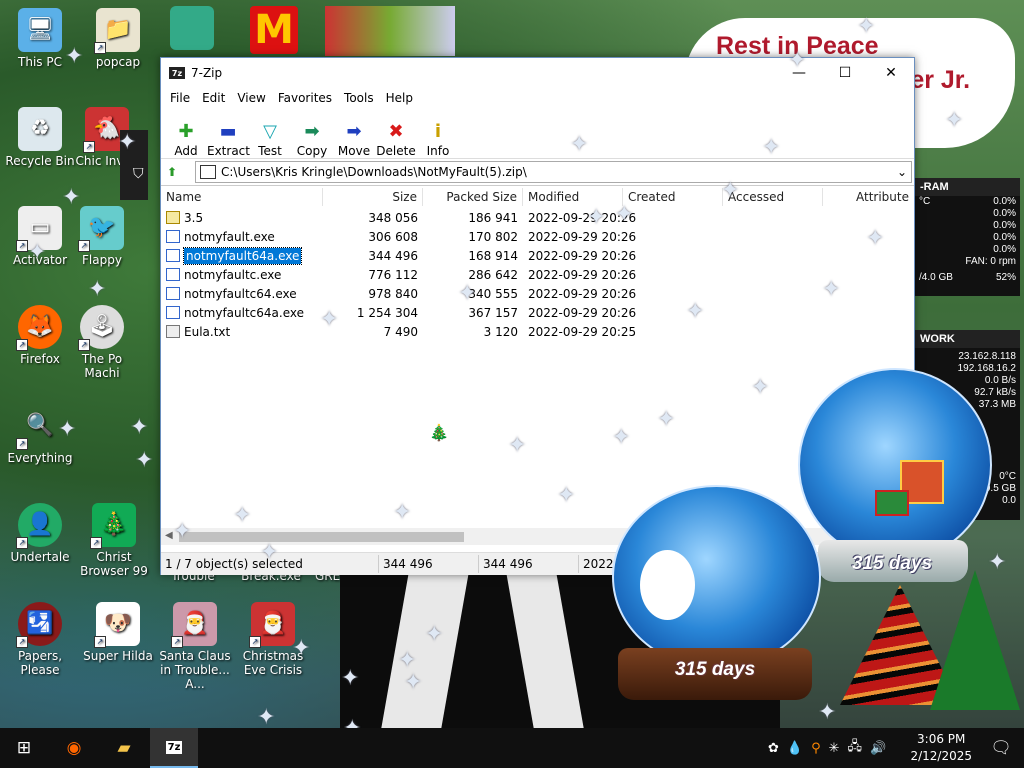 Image resolution: width=1024 pixels, height=768 pixels. Describe the element at coordinates (359, 98) in the screenshot. I see `menu-tools: Tools` at that location.